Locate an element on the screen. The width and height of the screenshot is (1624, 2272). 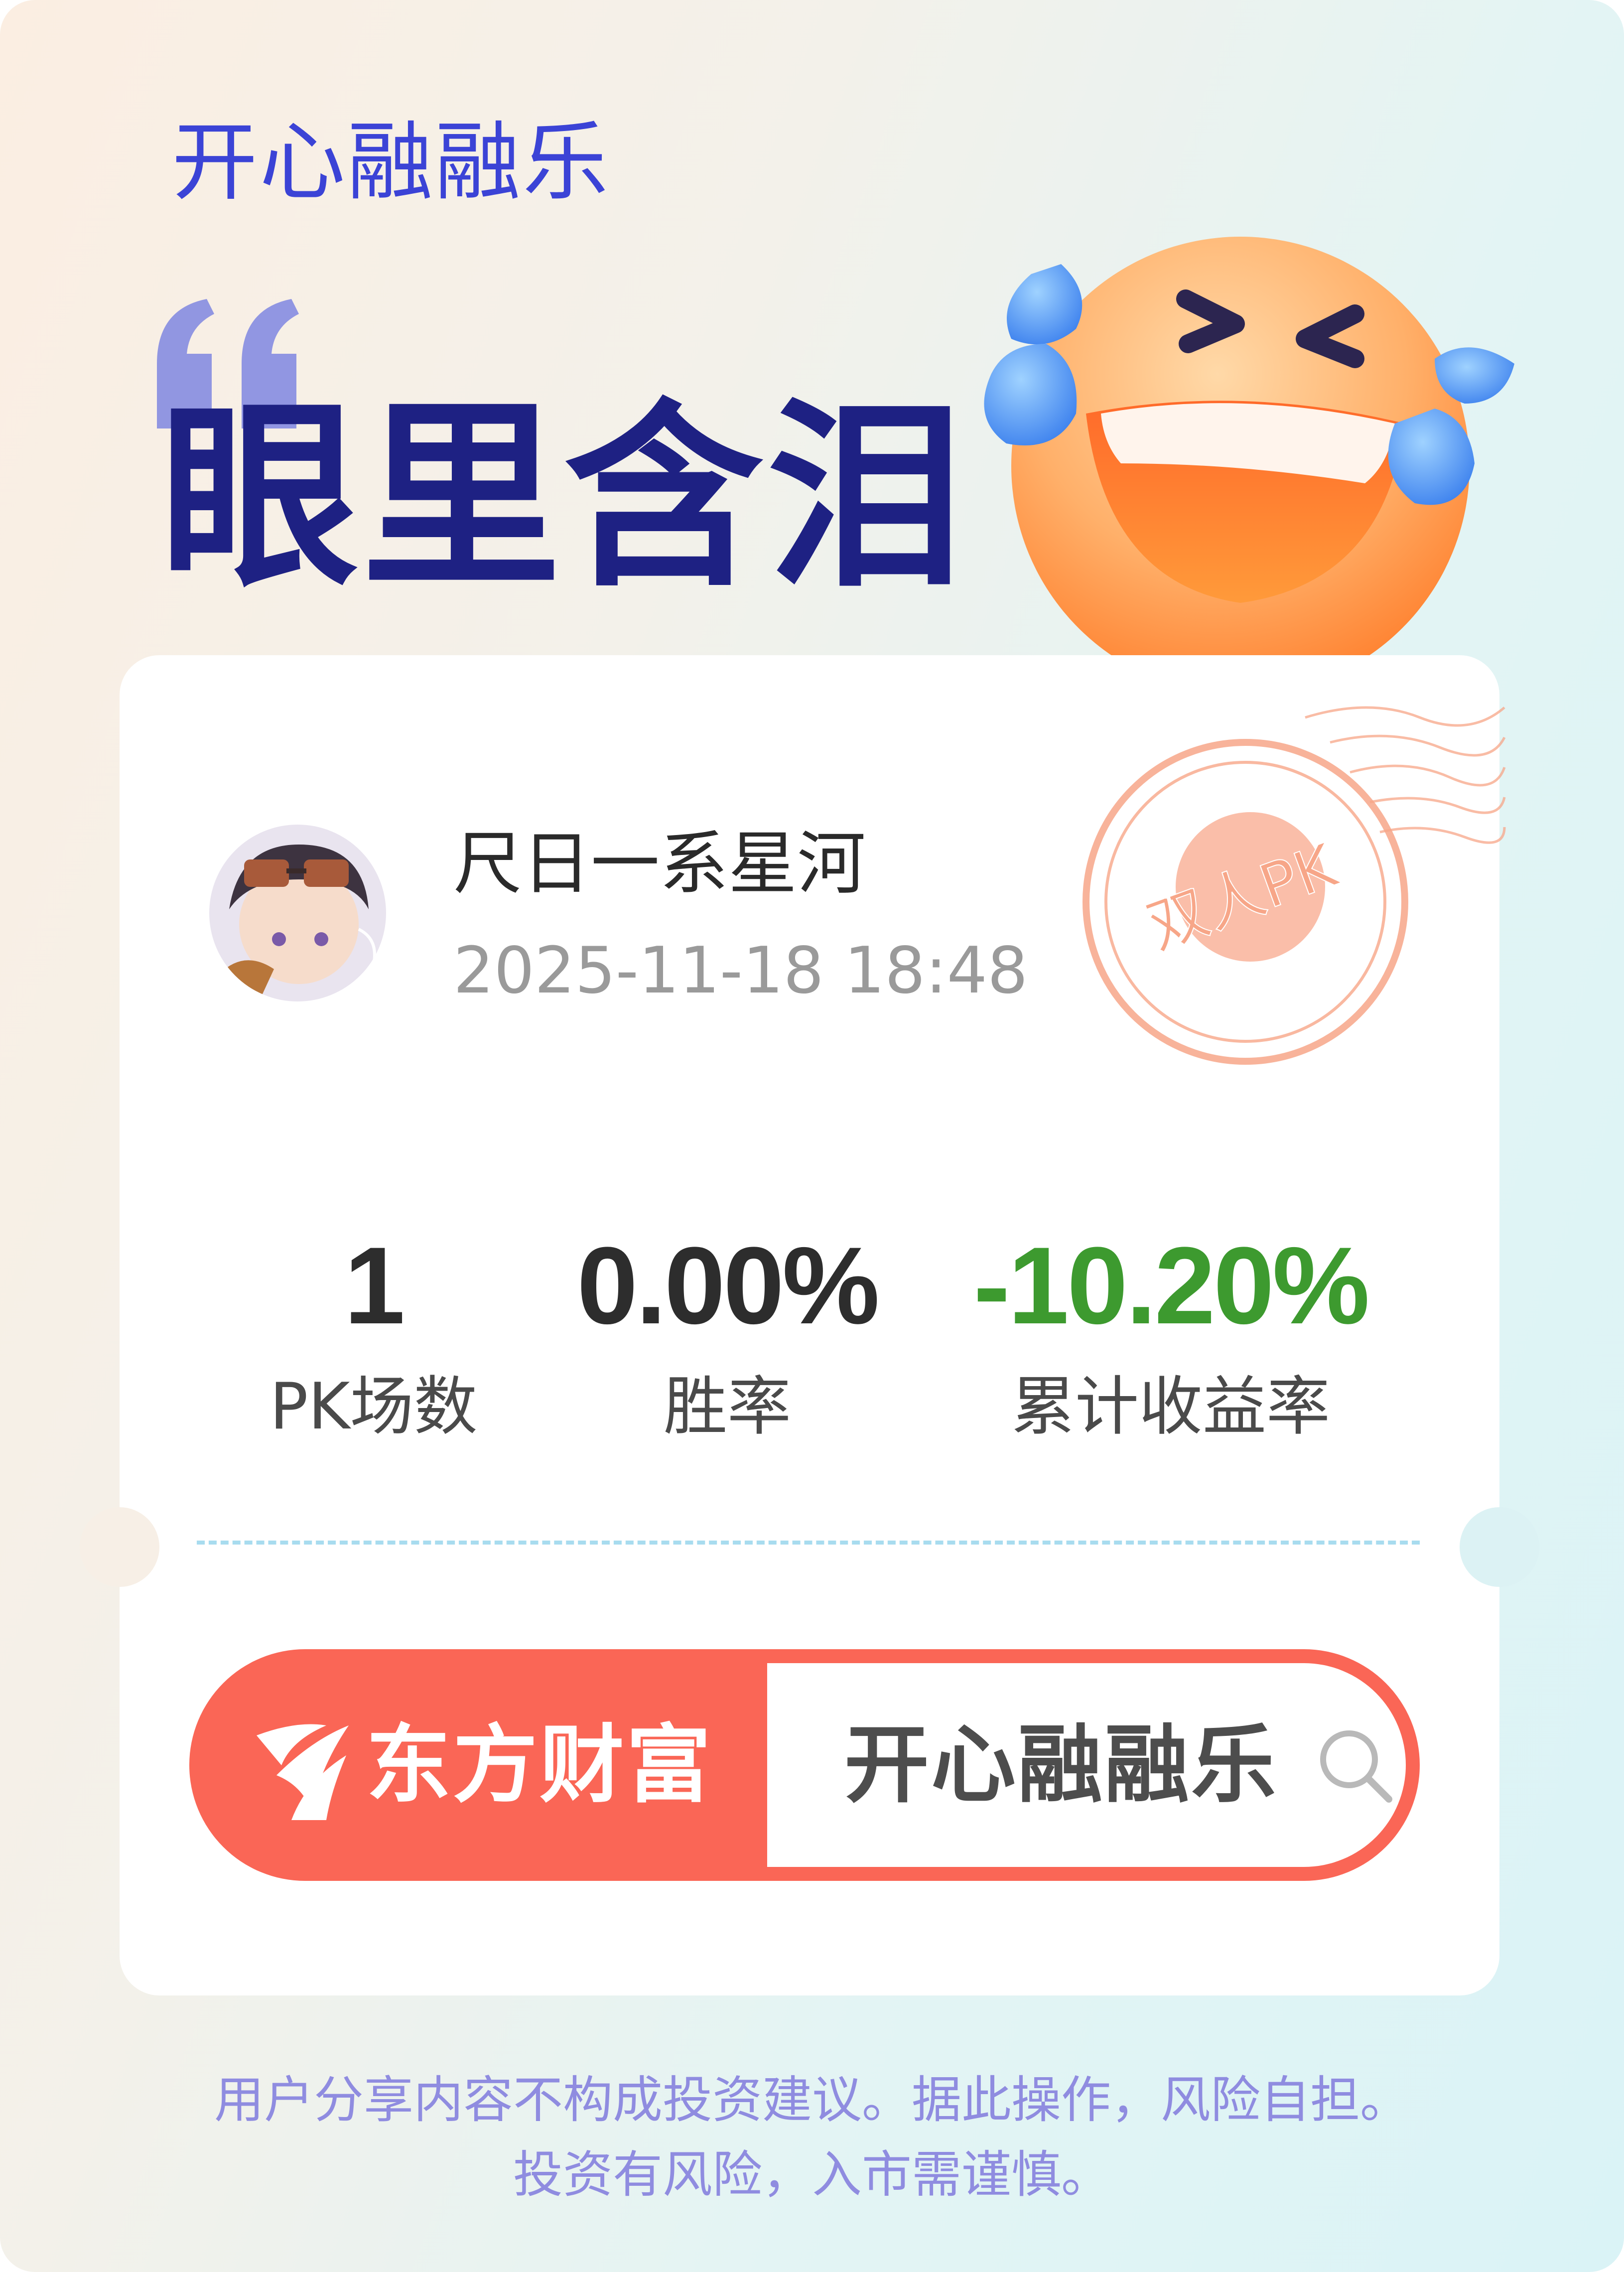
stat-label: PK场数 is located at coordinates (374, 1407).